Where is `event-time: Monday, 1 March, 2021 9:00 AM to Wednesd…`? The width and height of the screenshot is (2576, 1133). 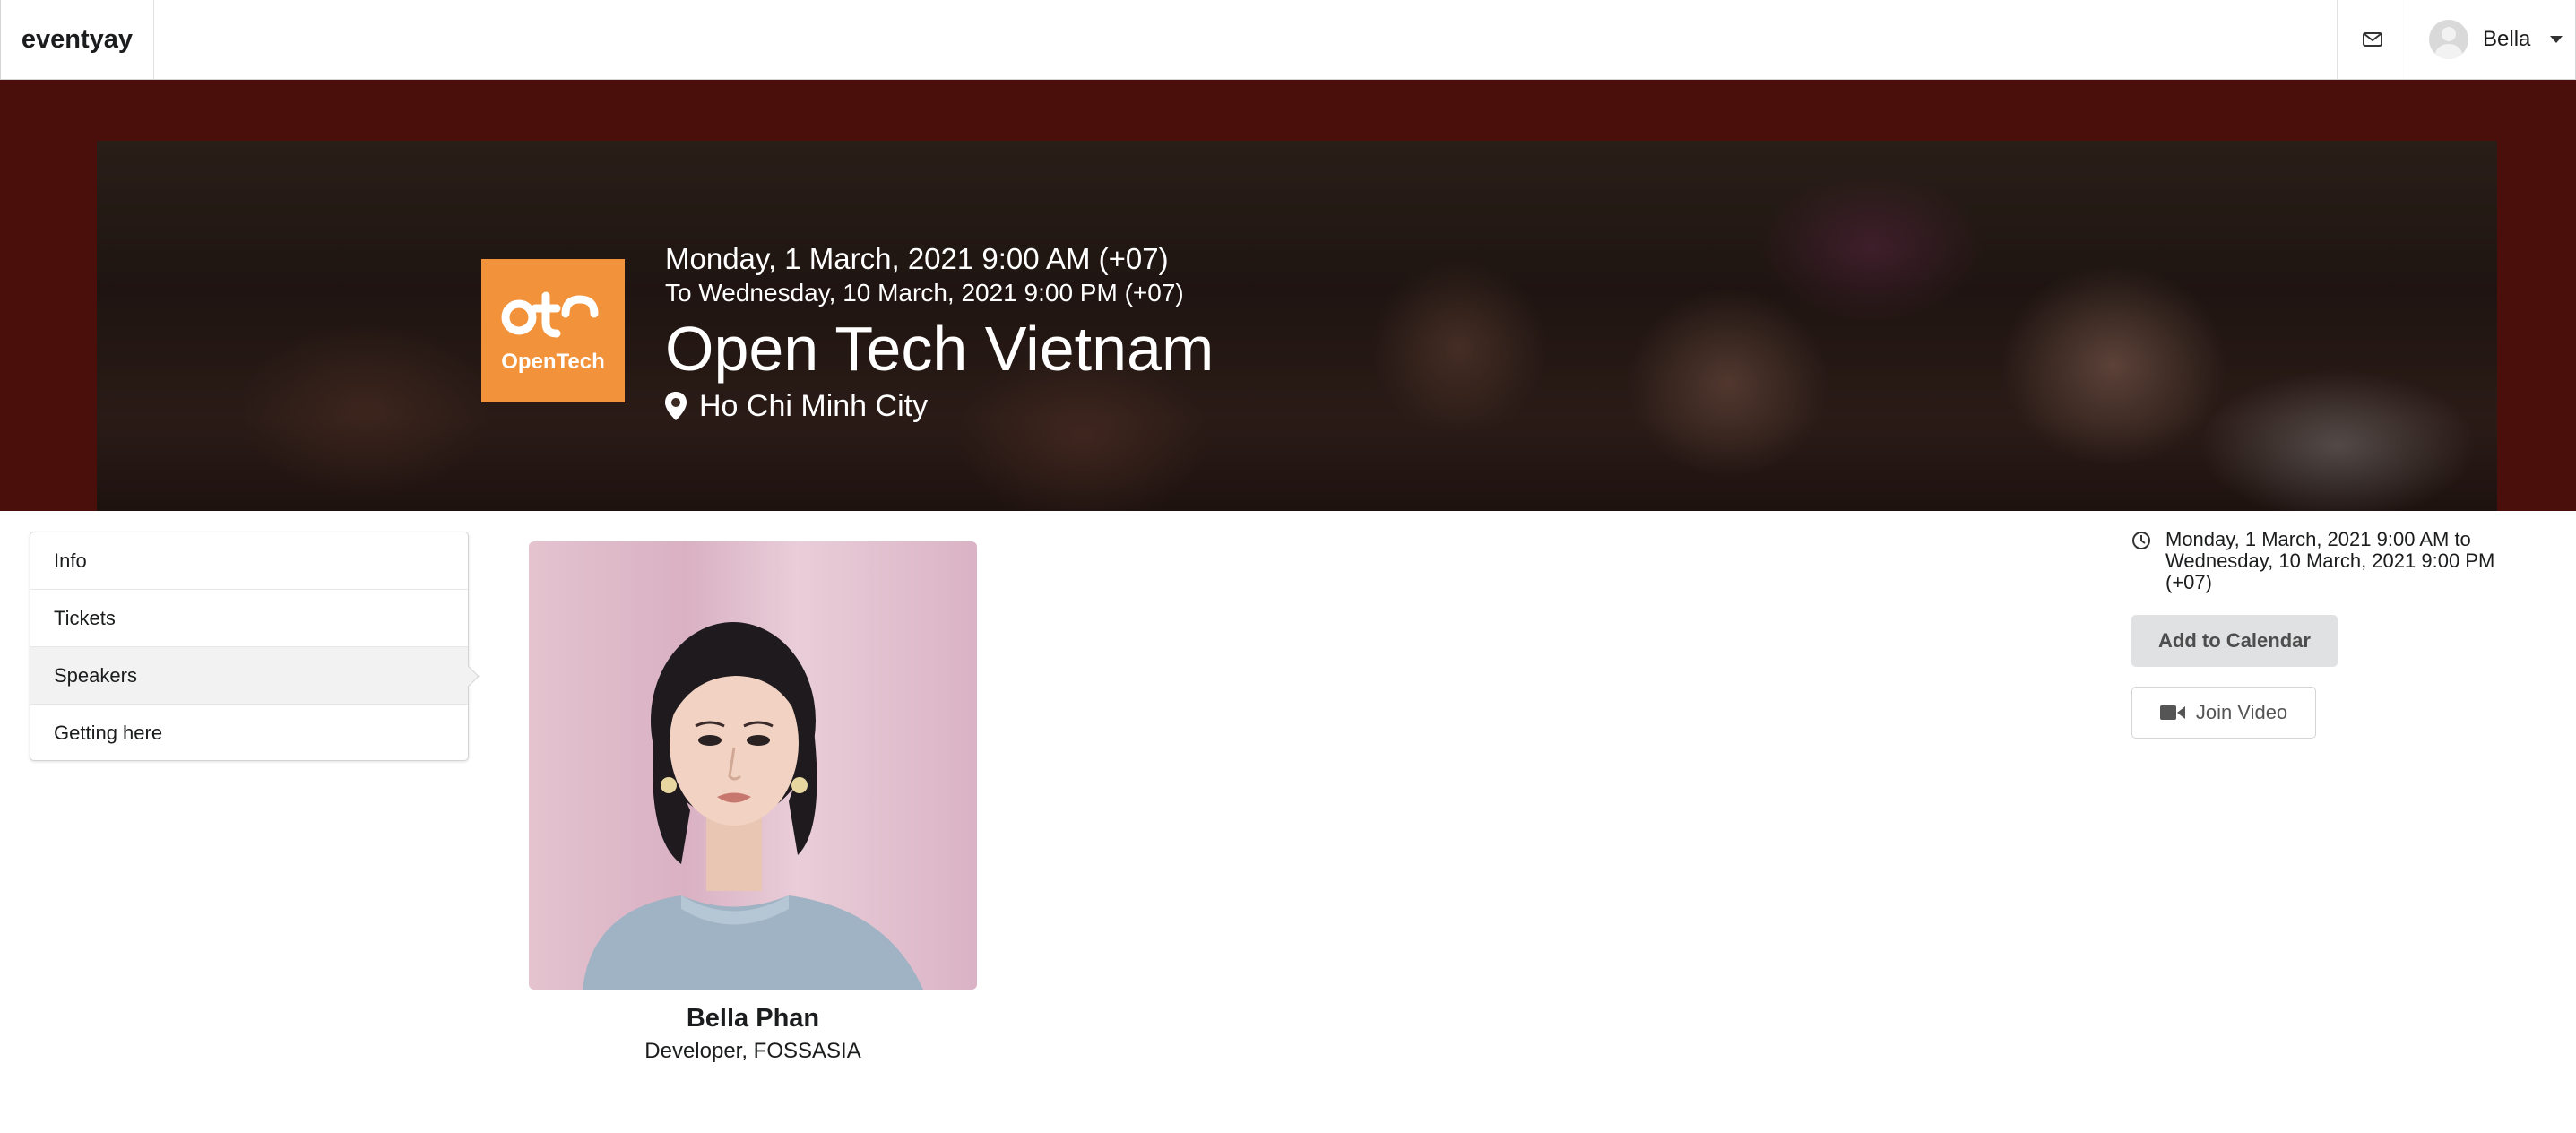
event-time: Monday, 1 March, 2021 9:00 AM to Wednesd… is located at coordinates (2328, 561).